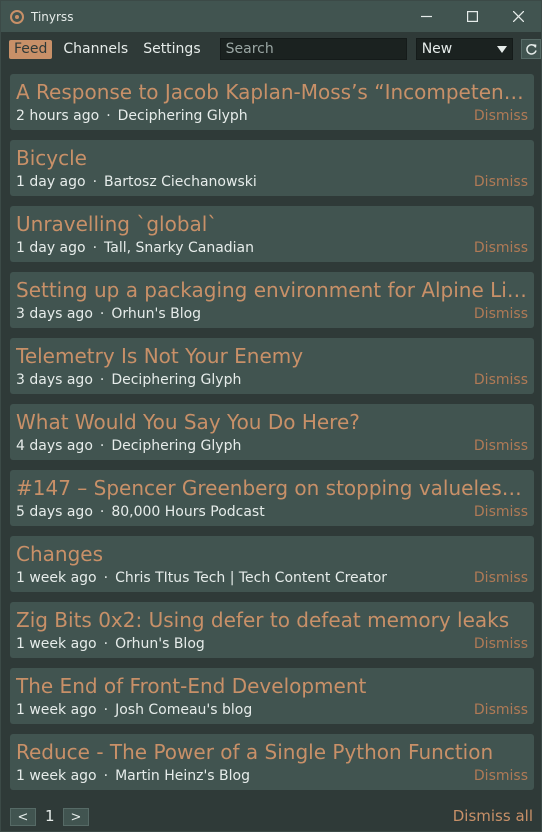  Describe the element at coordinates (464, 49) in the screenshot. I see `sort-select: New` at that location.